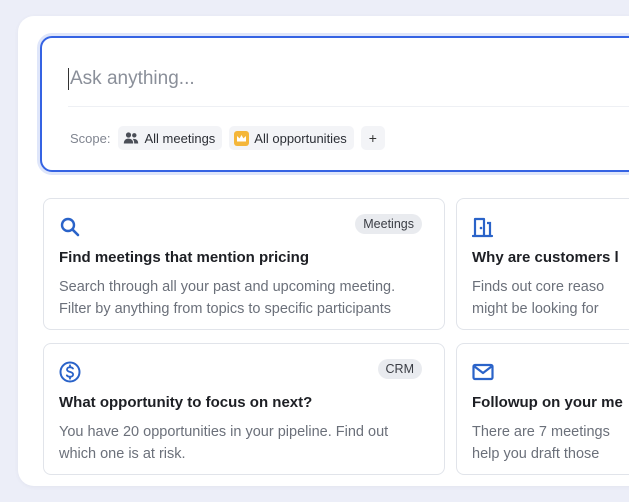  Describe the element at coordinates (399, 369) in the screenshot. I see `category-badge: CRM` at that location.